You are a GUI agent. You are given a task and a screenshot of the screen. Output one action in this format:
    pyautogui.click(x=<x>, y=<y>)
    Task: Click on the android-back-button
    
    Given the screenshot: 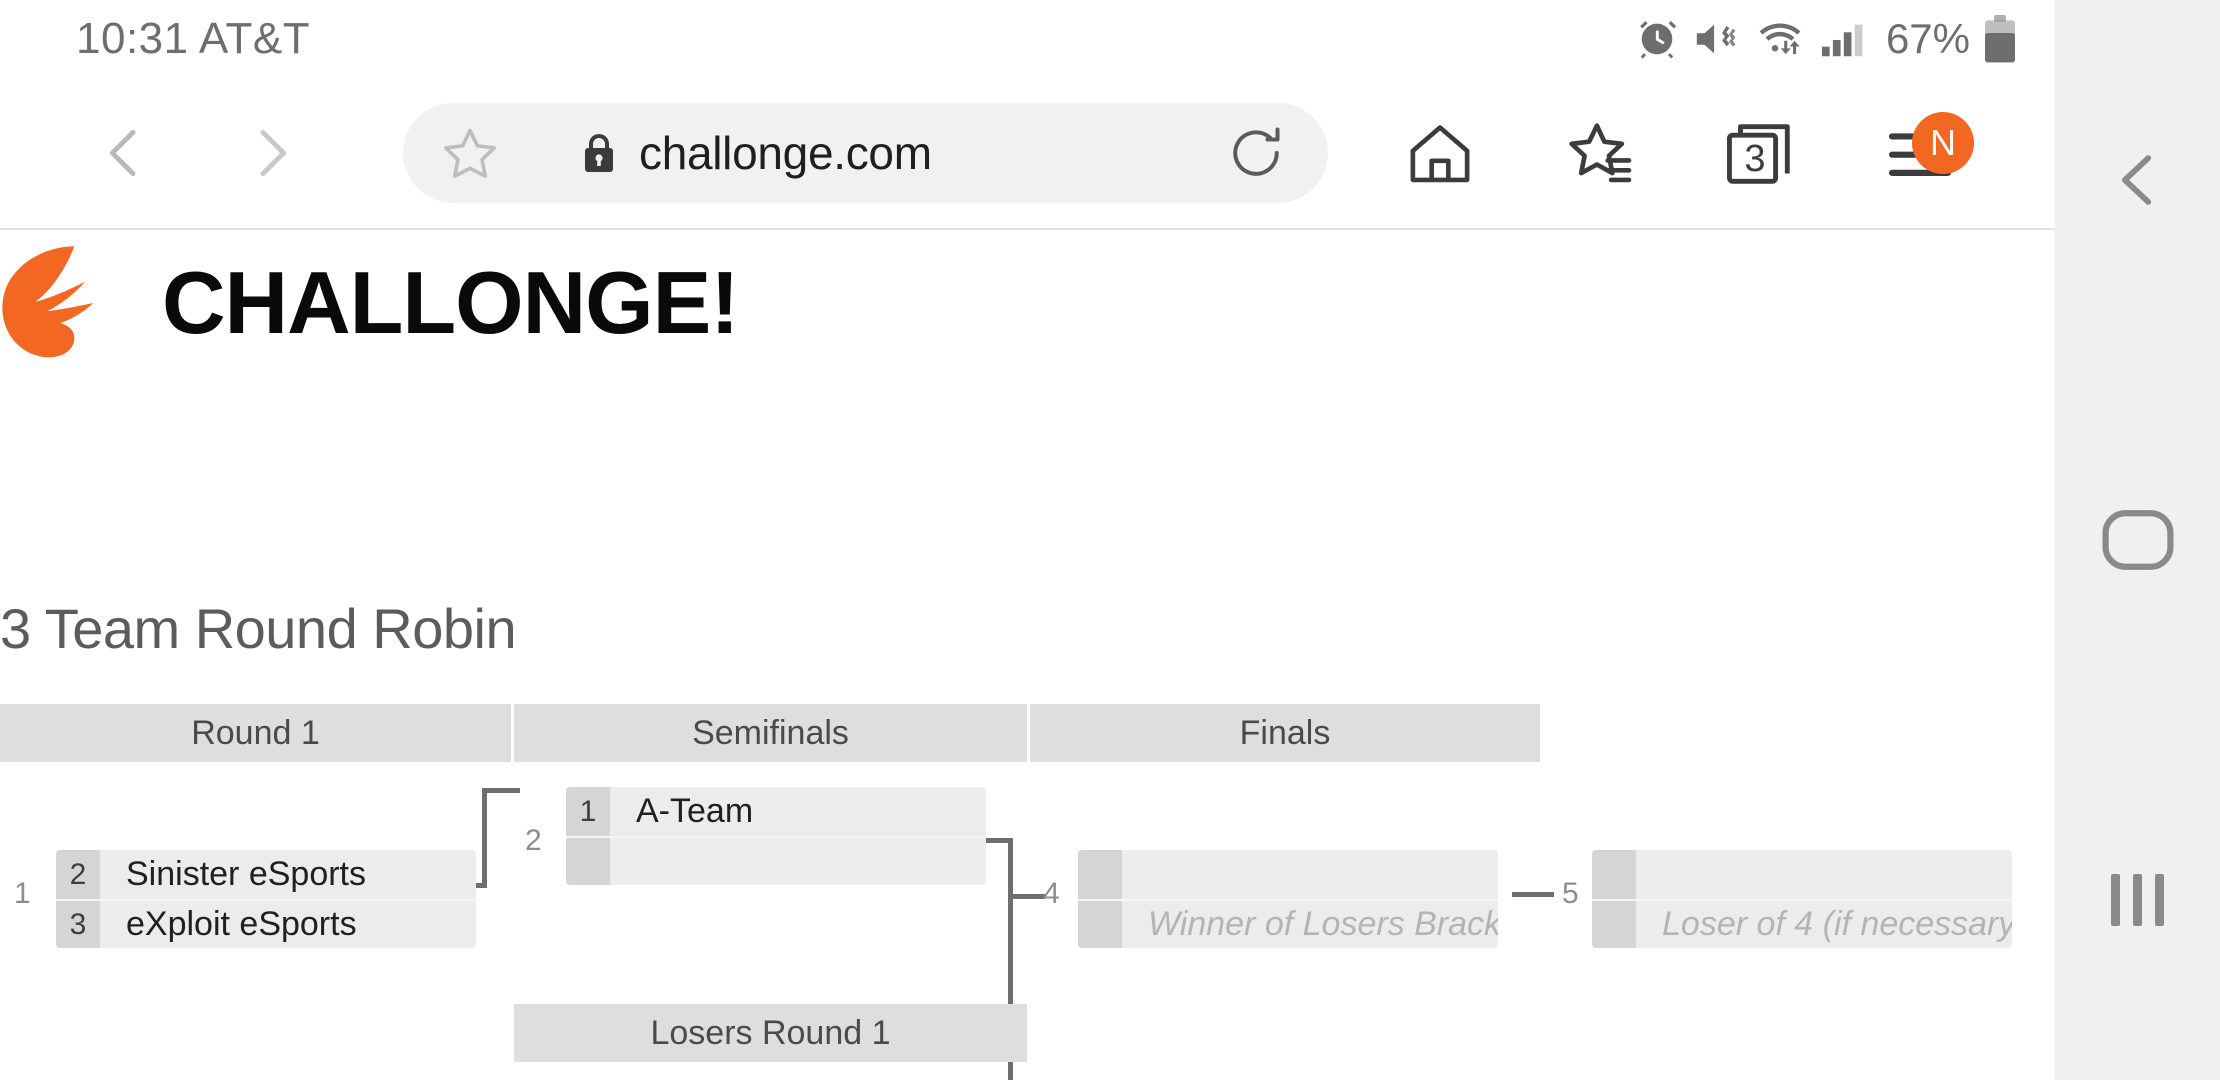 What is the action you would take?
    pyautogui.click(x=2137, y=180)
    